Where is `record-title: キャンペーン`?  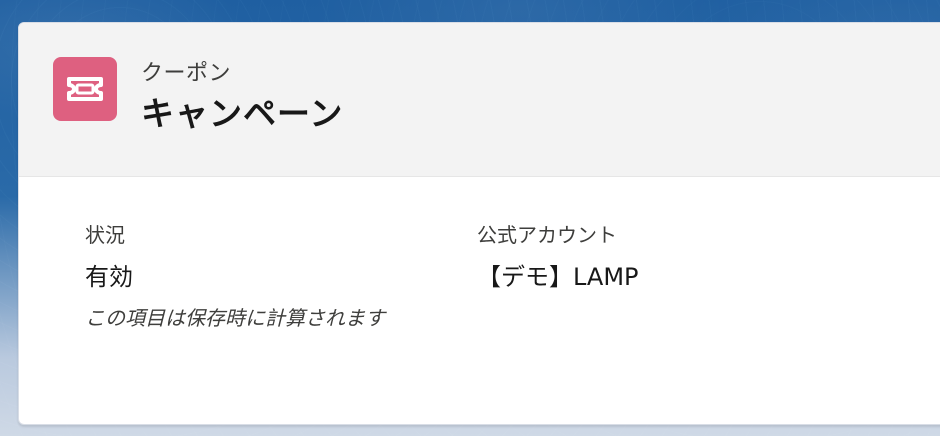
record-title: キャンペーン is located at coordinates (242, 113).